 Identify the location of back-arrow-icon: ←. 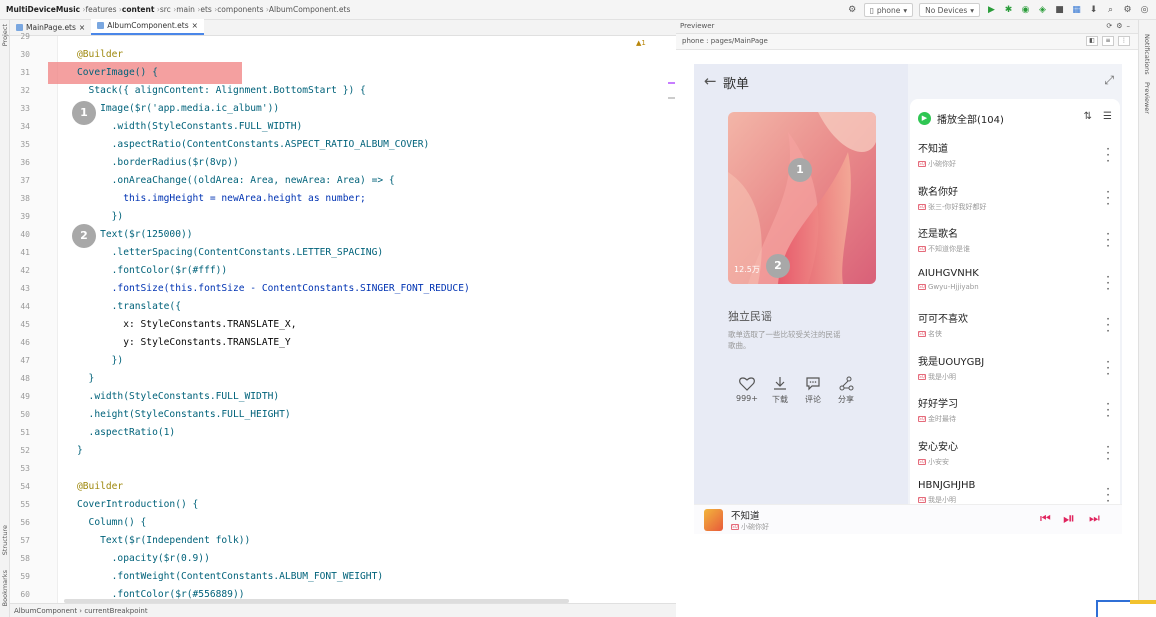
(710, 81).